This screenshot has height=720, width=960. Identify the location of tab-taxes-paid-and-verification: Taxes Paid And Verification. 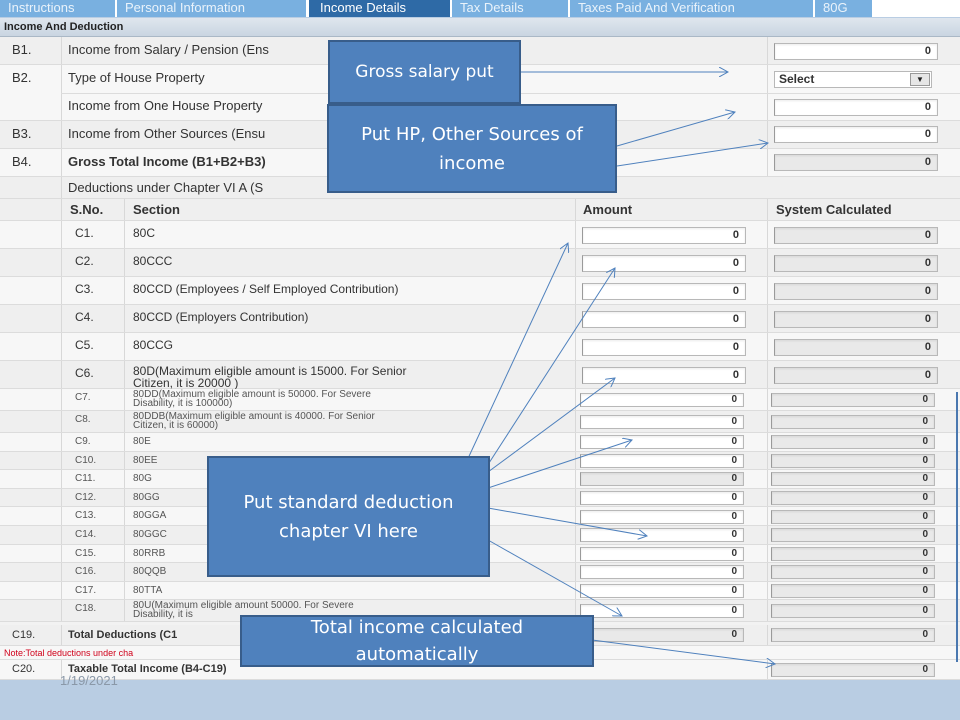
(692, 8).